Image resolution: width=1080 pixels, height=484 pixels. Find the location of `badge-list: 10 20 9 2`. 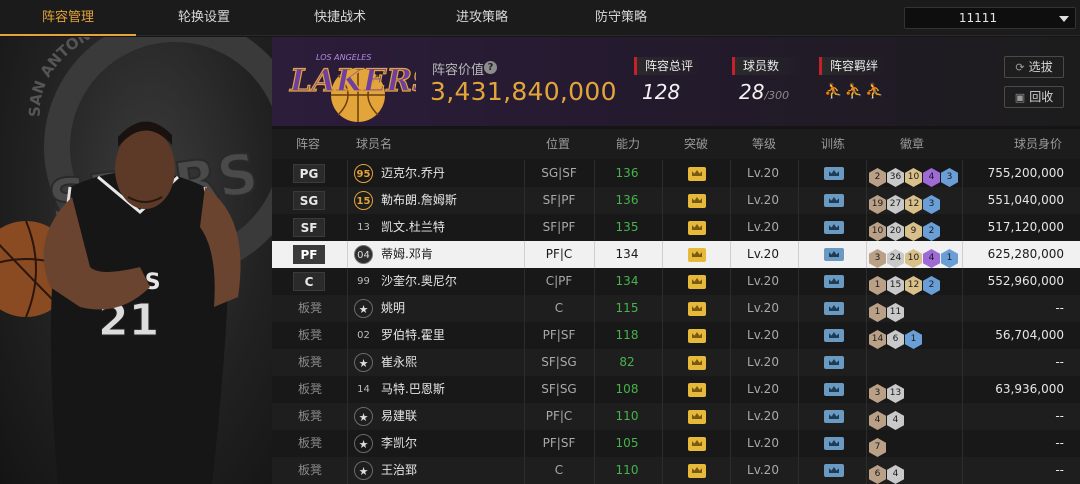

badge-list: 10 20 9 2 is located at coordinates (905, 229).